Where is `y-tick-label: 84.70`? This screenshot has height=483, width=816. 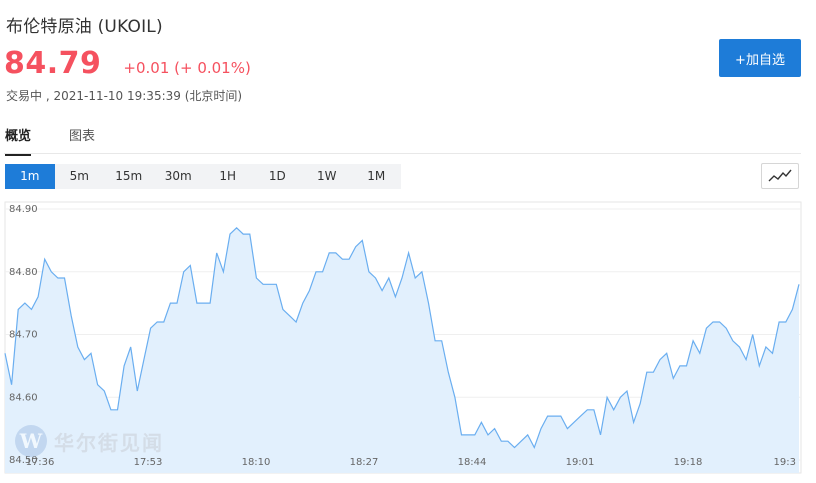
y-tick-label: 84.70 is located at coordinates (23, 335).